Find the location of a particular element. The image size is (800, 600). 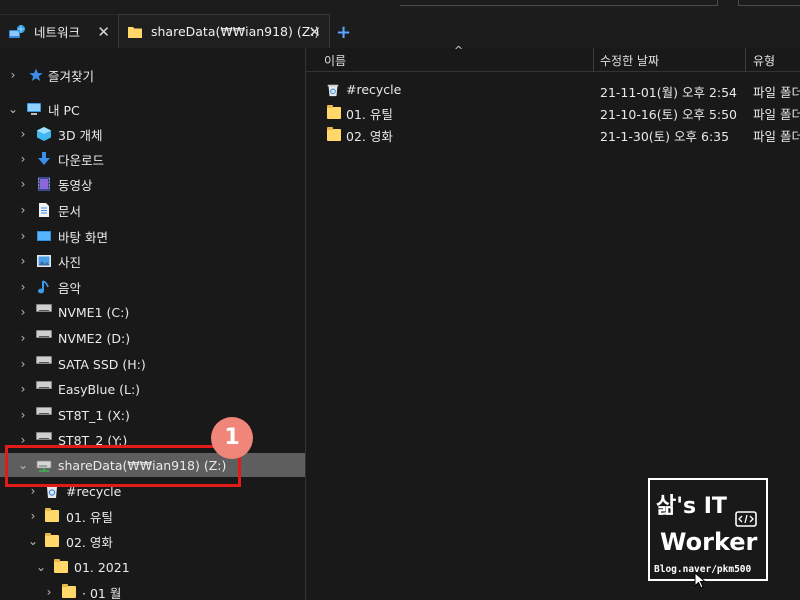

video-icon is located at coordinates (44, 184).